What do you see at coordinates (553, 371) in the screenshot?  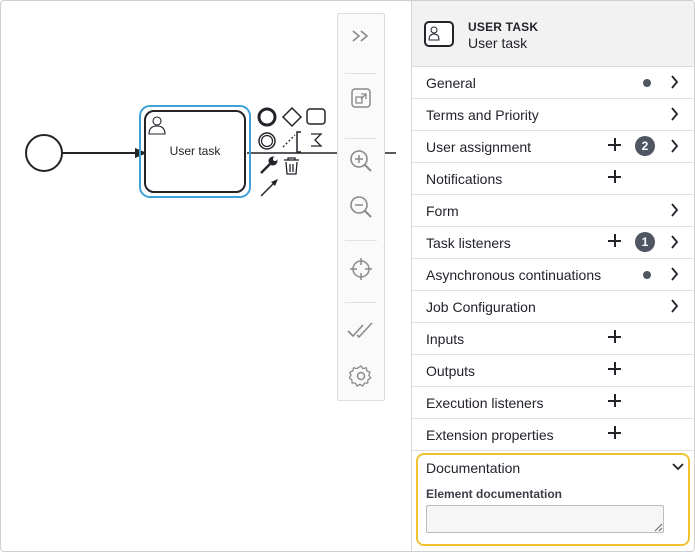 I see `group-outputs: Outputs` at bounding box center [553, 371].